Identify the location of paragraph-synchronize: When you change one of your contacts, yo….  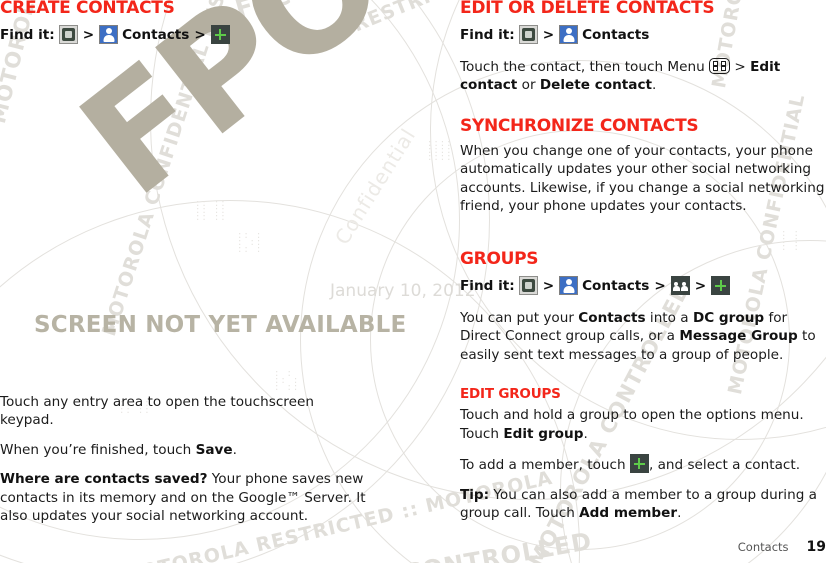
(642, 178).